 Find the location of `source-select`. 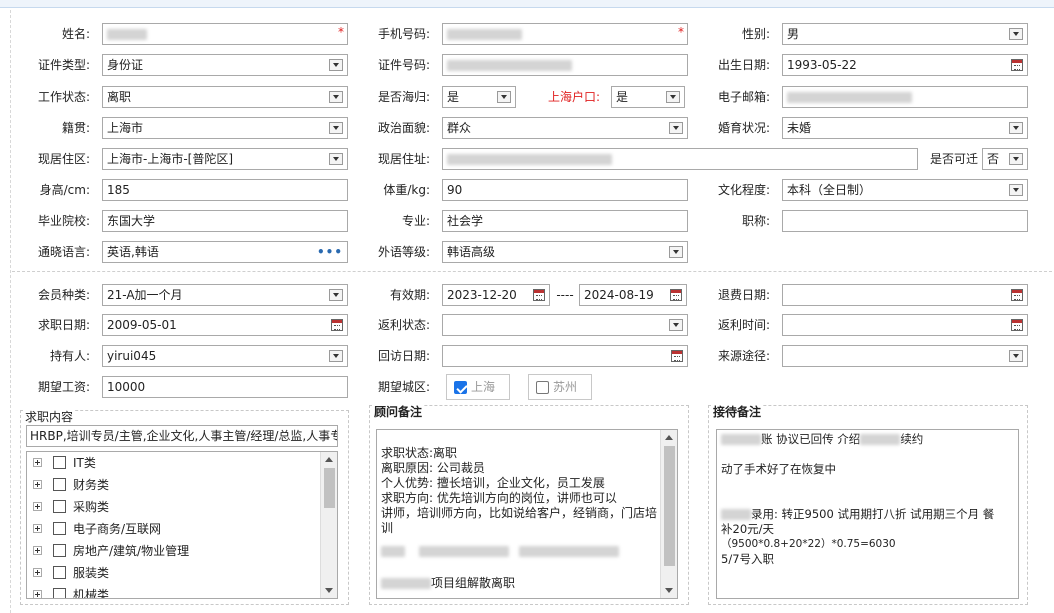

source-select is located at coordinates (905, 356).